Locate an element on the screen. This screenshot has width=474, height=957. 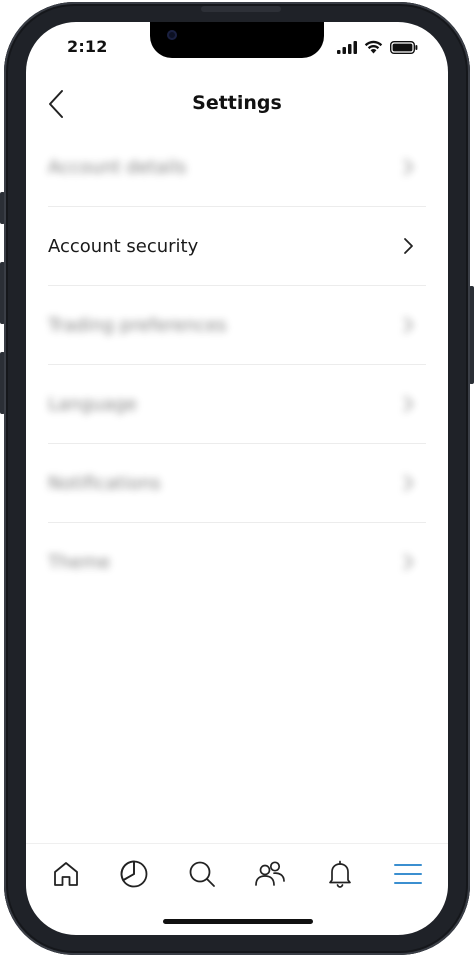
status-time: 2:12 is located at coordinates (87, 46).